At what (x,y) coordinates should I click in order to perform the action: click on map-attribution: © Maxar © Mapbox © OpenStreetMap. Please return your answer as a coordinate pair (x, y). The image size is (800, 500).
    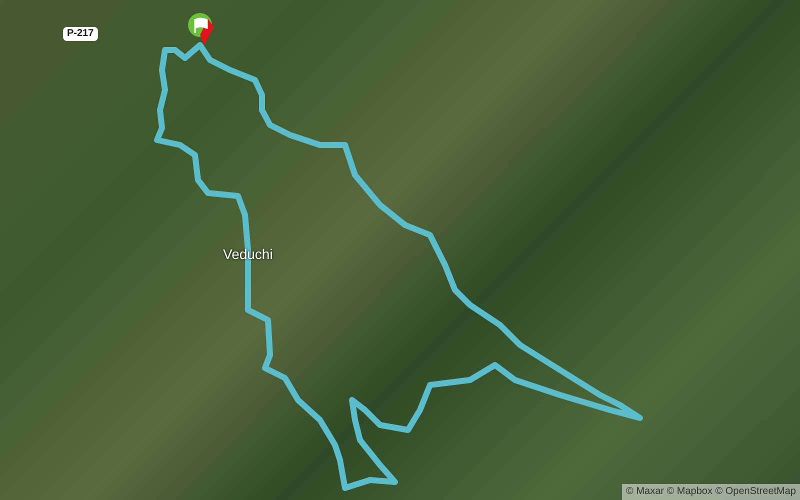
    Looking at the image, I should click on (711, 492).